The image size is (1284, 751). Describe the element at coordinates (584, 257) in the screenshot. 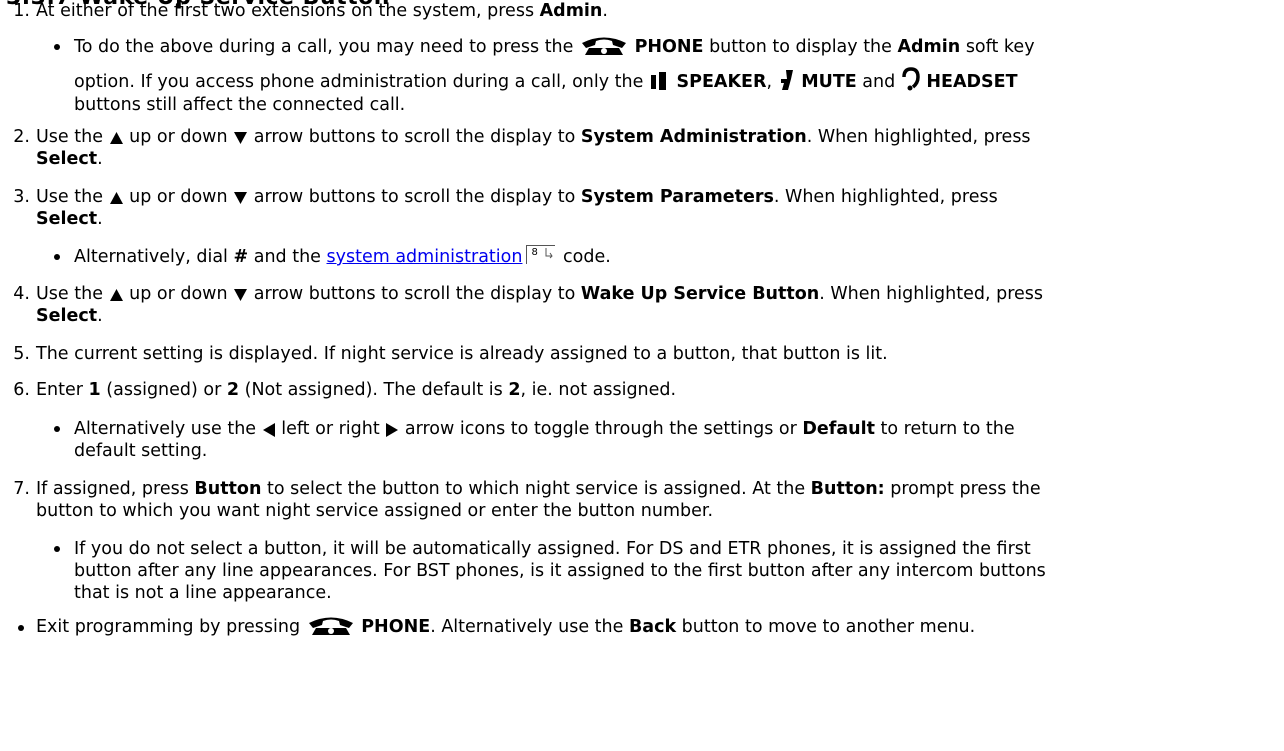

I see `note-text: code.` at that location.